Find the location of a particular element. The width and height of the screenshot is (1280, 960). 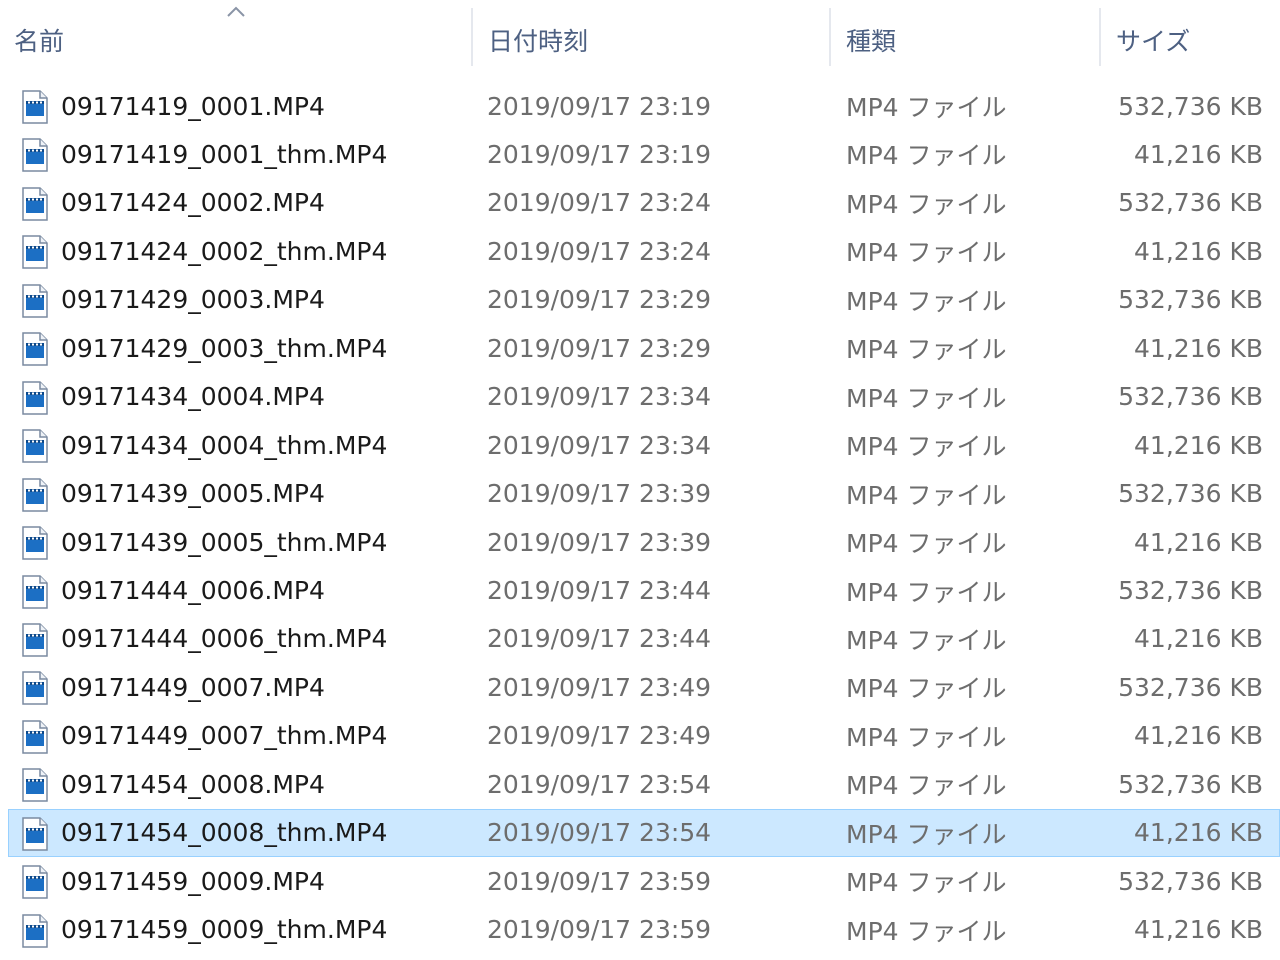

column-header-type: 種類 is located at coordinates (966, 39).